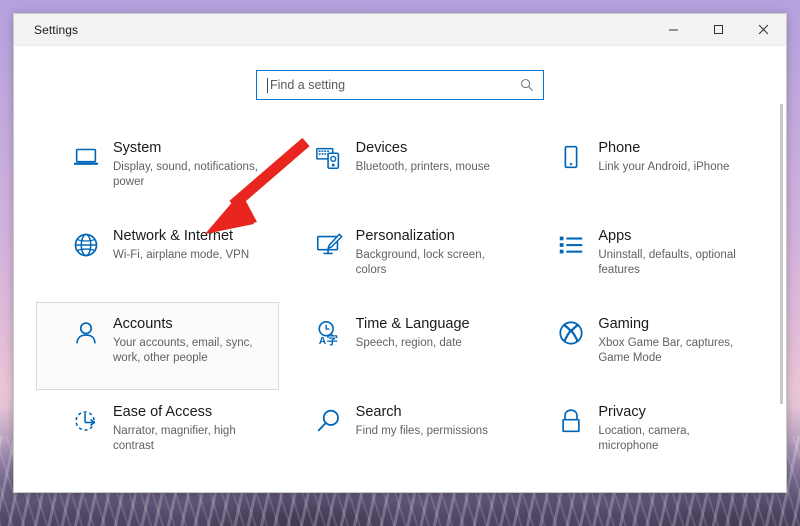 This screenshot has height=526, width=800. I want to click on tile-description: Location, camera, microphone, so click(644, 438).